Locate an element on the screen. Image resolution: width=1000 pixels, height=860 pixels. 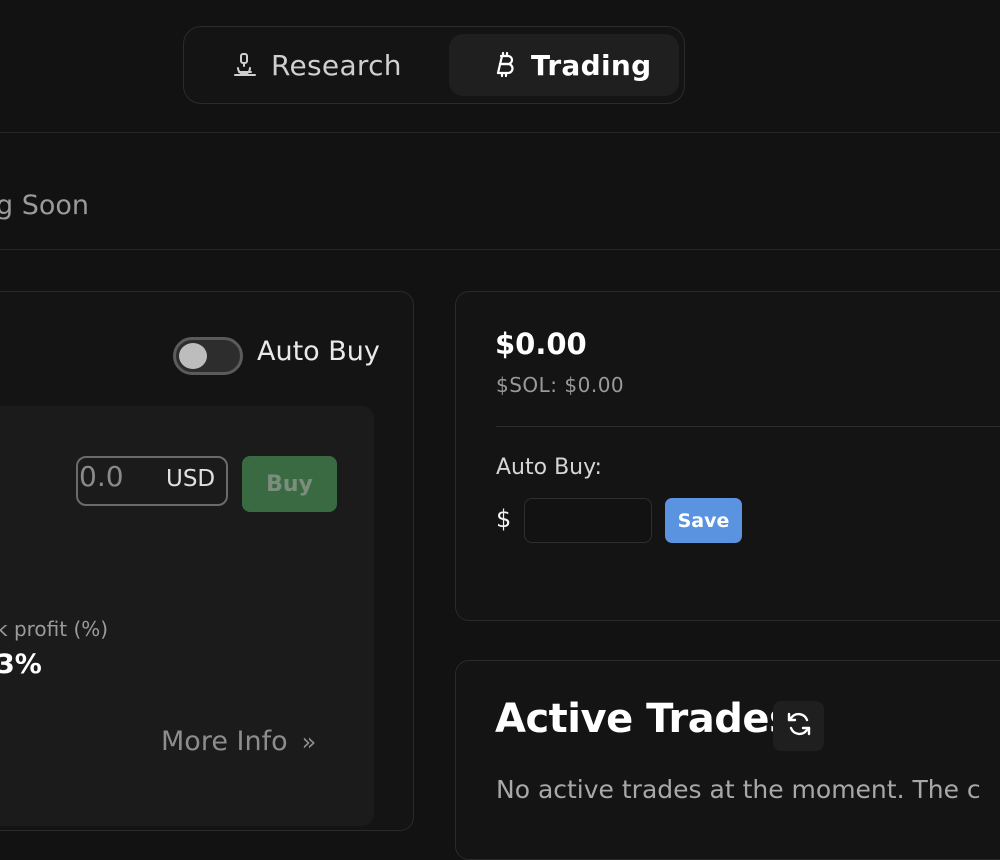
wallet-balance: $0.00 is located at coordinates (541, 344).